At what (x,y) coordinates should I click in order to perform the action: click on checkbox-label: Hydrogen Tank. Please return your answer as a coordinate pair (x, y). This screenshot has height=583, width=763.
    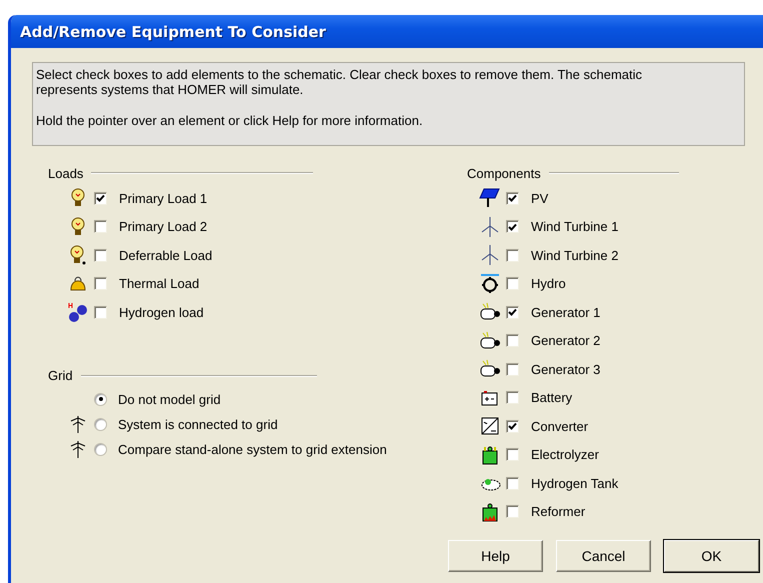
    Looking at the image, I should click on (574, 483).